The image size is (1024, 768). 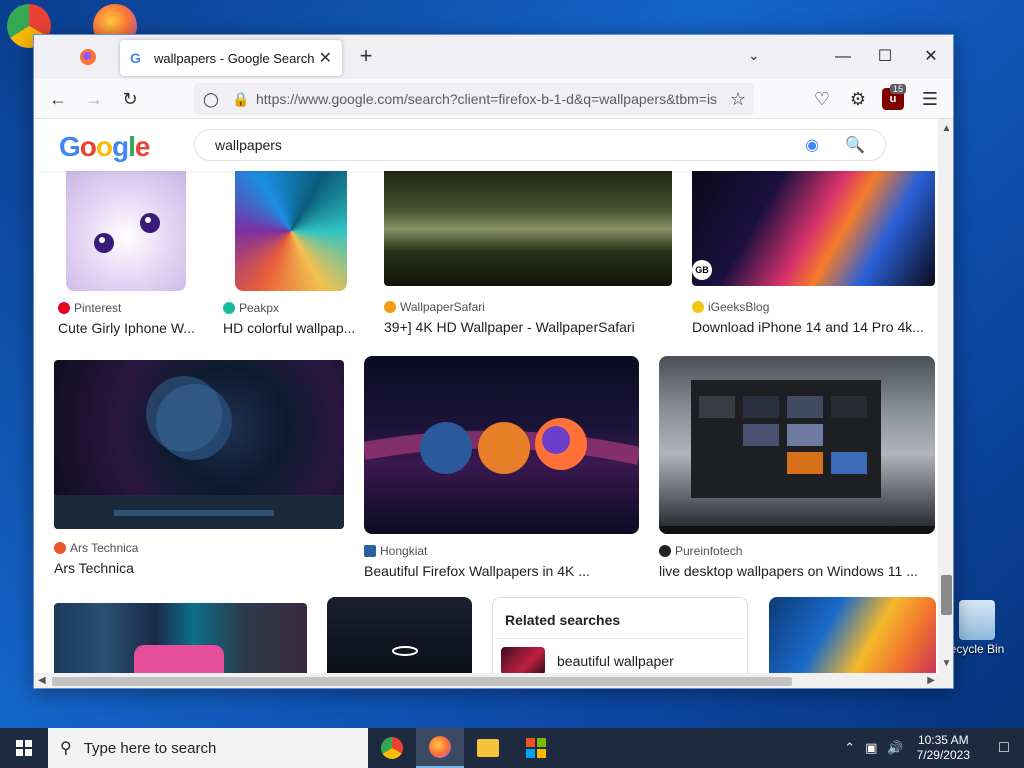 What do you see at coordinates (931, 680) in the screenshot?
I see `scroll-right-arrow-icon: ▶` at bounding box center [931, 680].